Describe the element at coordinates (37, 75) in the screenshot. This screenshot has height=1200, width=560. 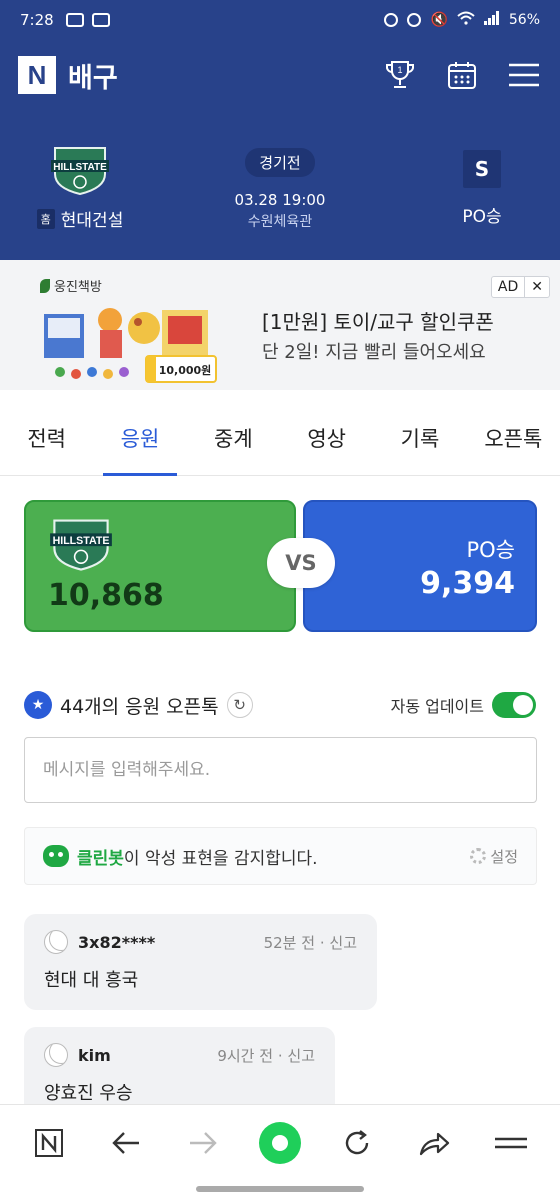
I see `naver-logo: N` at that location.